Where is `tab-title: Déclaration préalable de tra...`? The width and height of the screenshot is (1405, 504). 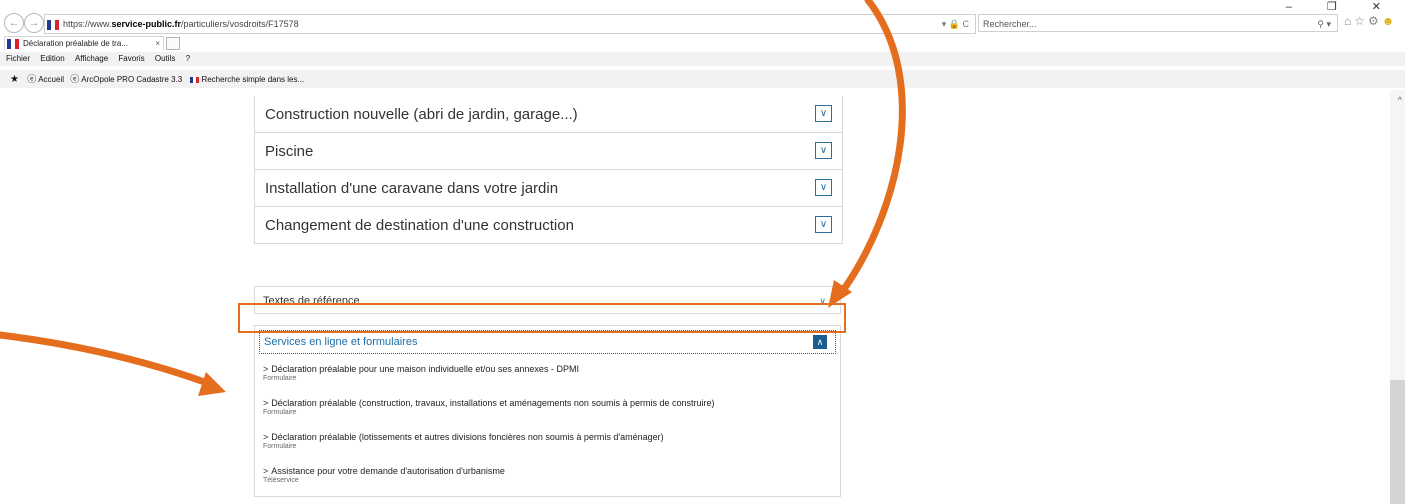
tab-title: Déclaration préalable de tra... is located at coordinates (75, 43).